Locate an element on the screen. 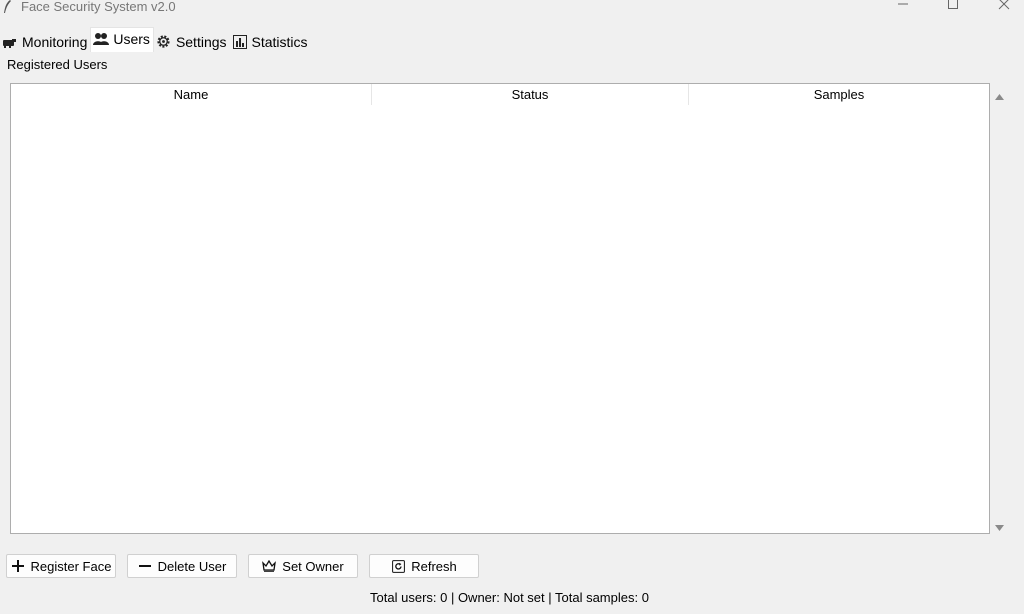 This screenshot has width=1024, height=614. maximize-icon is located at coordinates (953, 7).